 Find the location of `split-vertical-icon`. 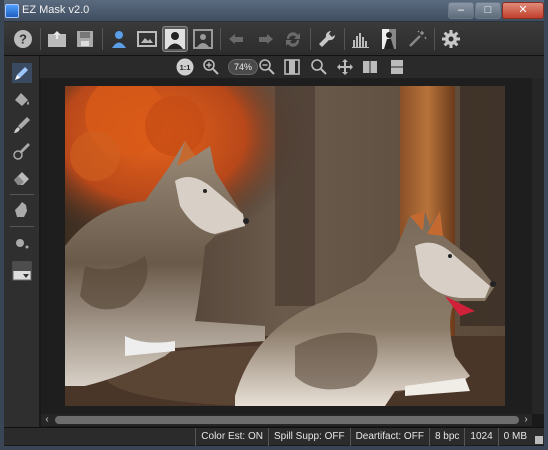

split-vertical-icon is located at coordinates (397, 67).